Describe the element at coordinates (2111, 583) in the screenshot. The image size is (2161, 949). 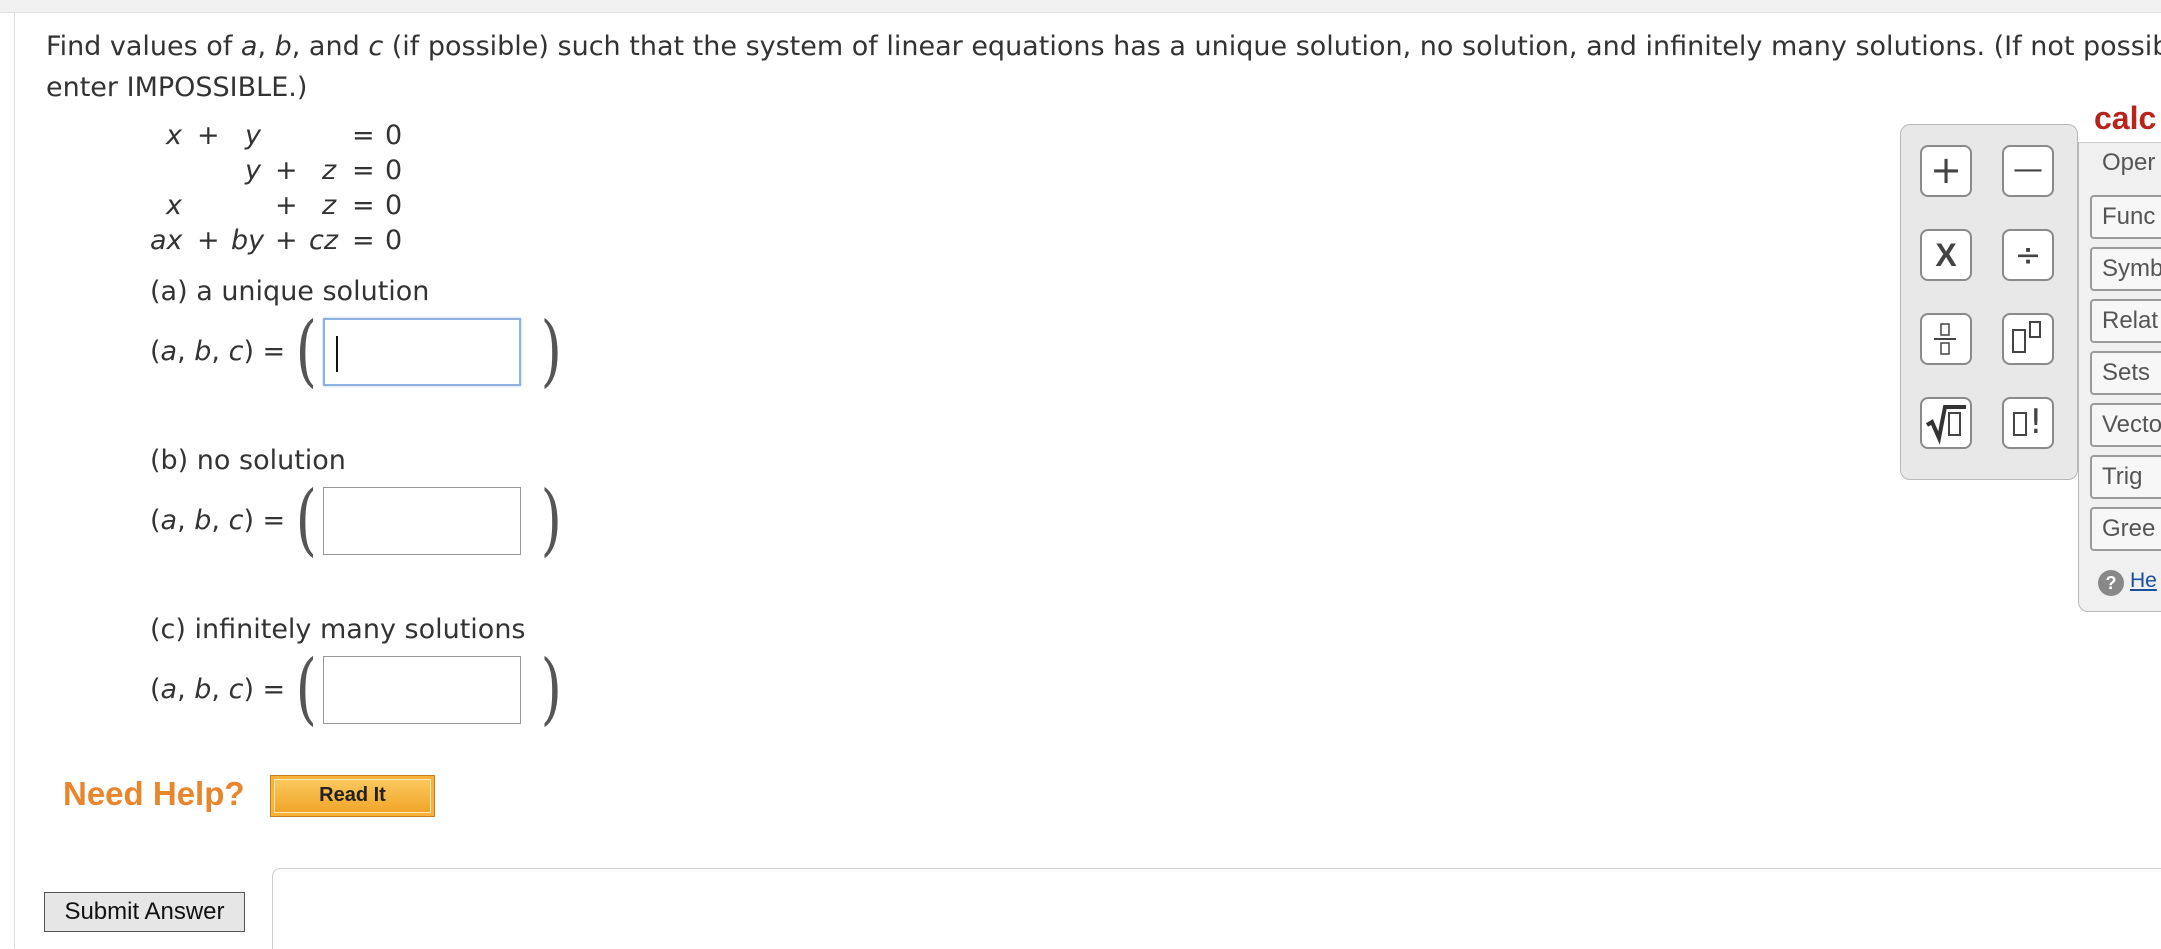
I see `help-icon: ?` at that location.